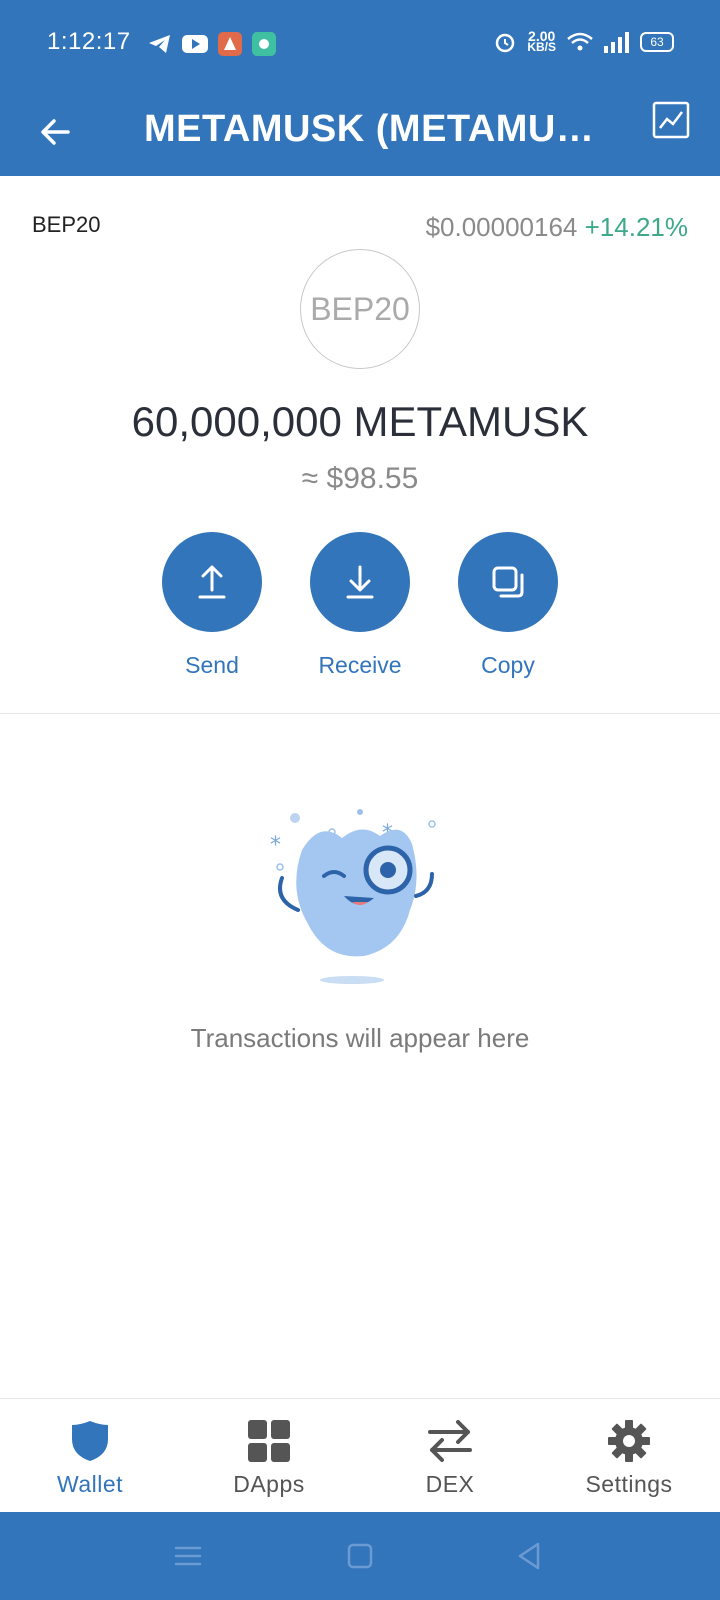 The height and width of the screenshot is (1600, 720). I want to click on bottom-tab-bar: Wallet DApps DEX Settings, so click(360, 1455).